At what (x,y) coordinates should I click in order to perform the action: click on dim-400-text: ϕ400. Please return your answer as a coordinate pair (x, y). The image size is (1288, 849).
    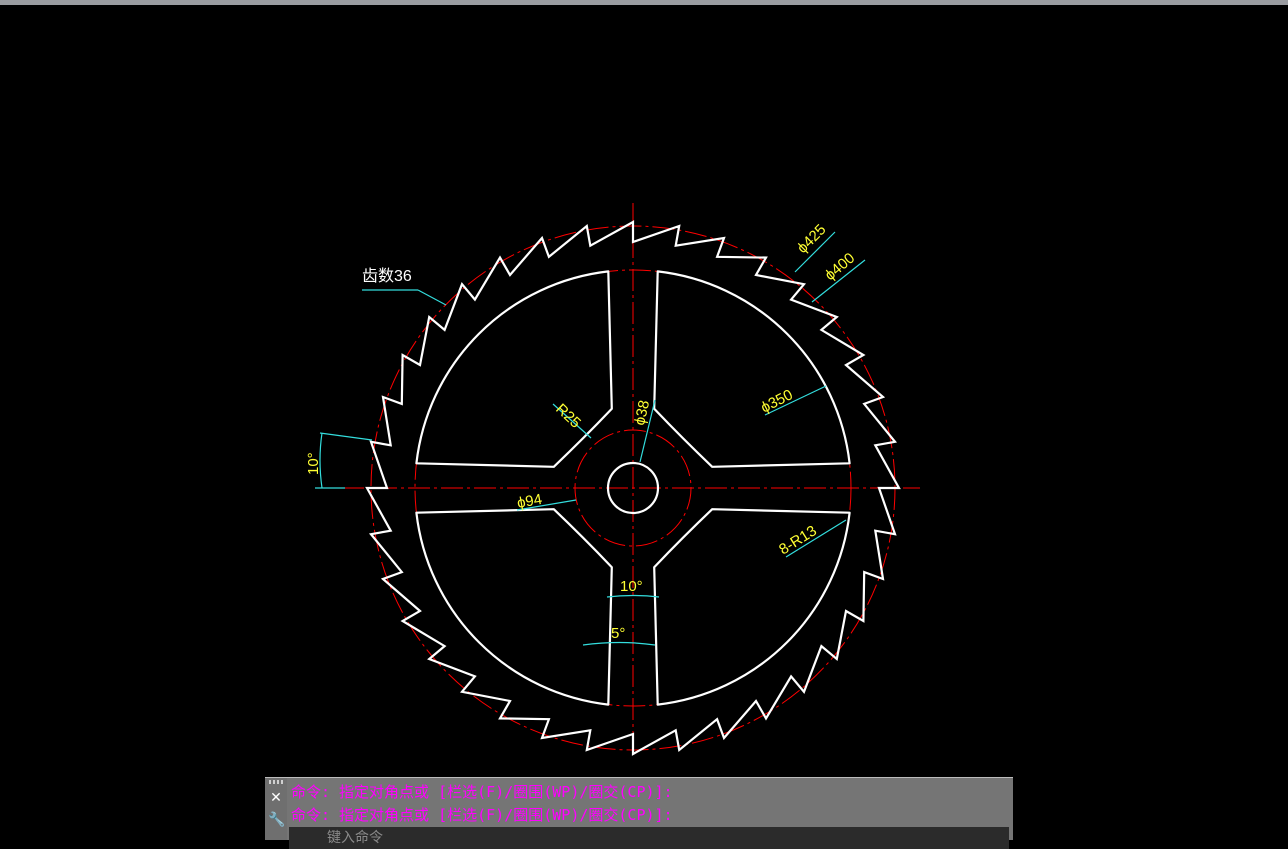
    Looking at the image, I should click on (840, 267).